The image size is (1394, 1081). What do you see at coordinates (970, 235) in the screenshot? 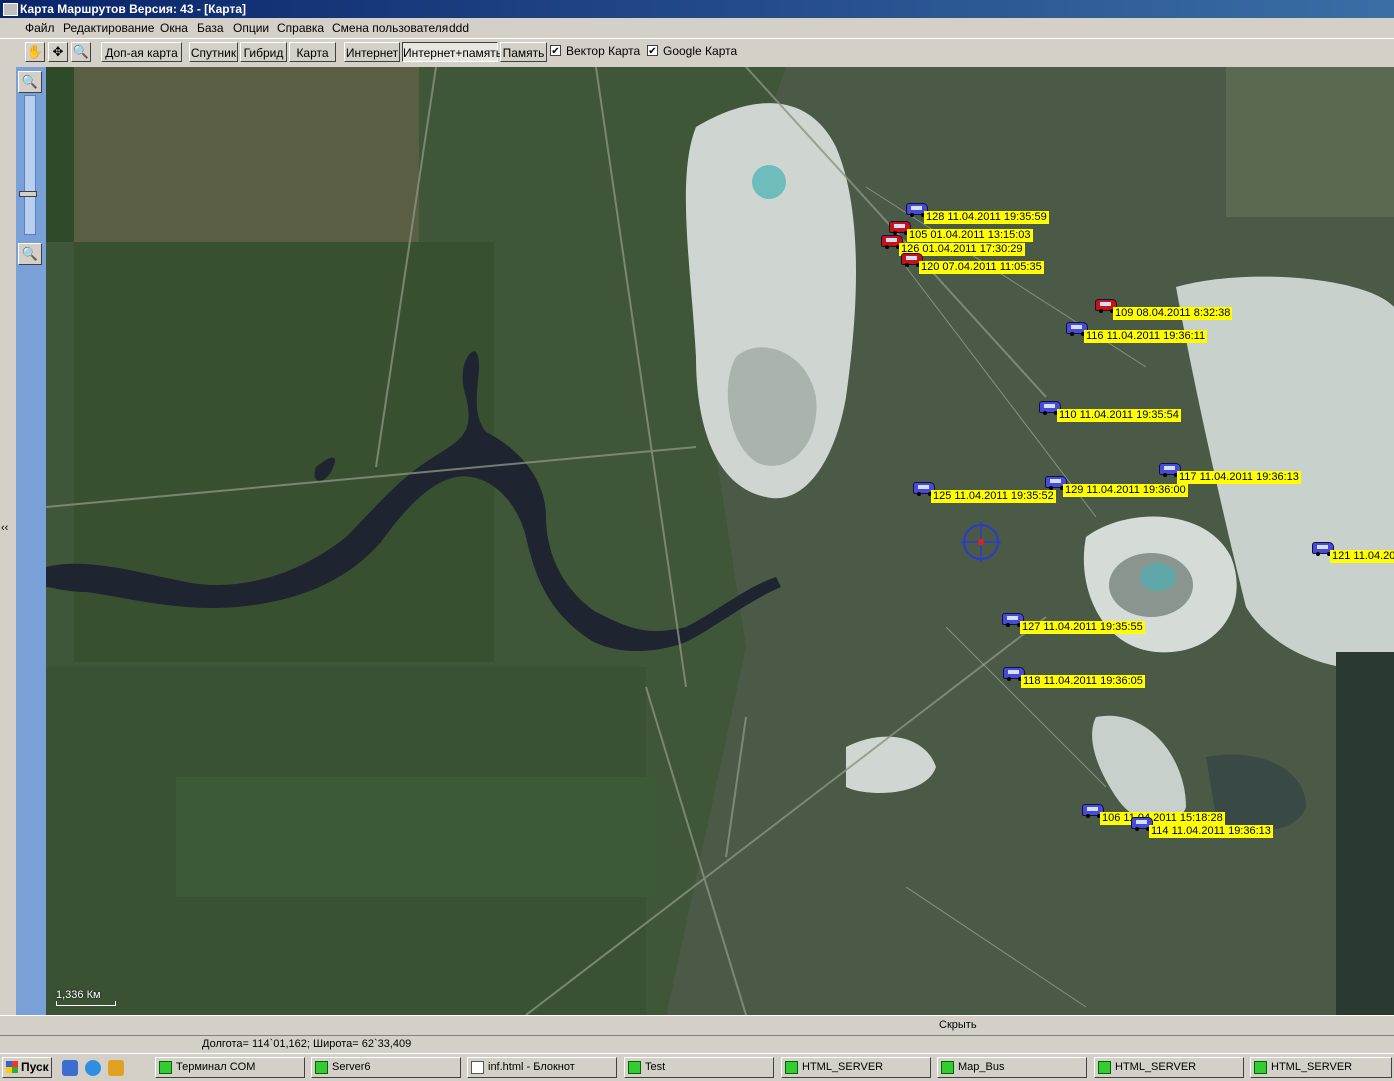
I see `vehicle-label: 105 01.04.2011 13:15:03` at bounding box center [970, 235].